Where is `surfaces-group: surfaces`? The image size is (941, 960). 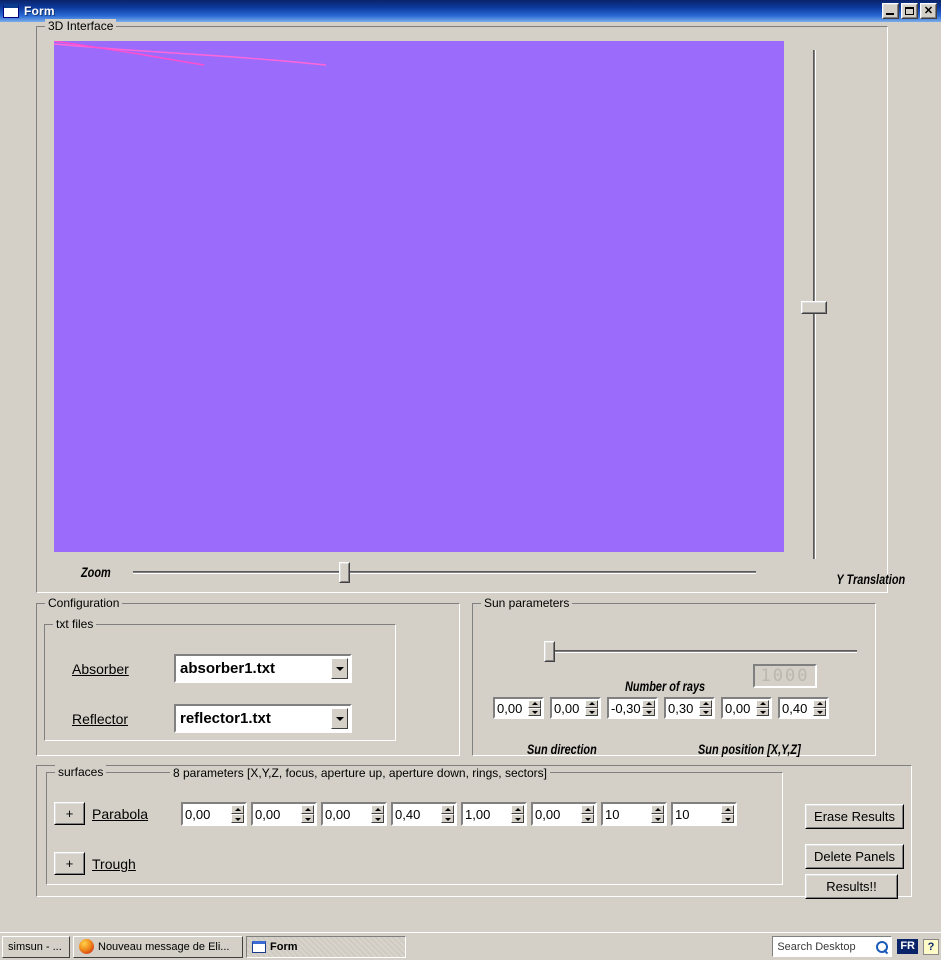 surfaces-group: surfaces is located at coordinates (414, 825).